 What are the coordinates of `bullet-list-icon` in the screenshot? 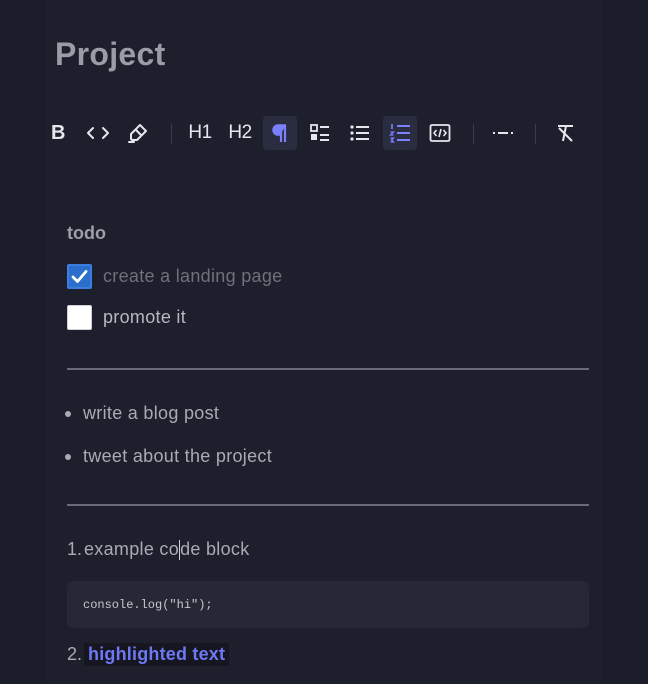 It's located at (359, 133).